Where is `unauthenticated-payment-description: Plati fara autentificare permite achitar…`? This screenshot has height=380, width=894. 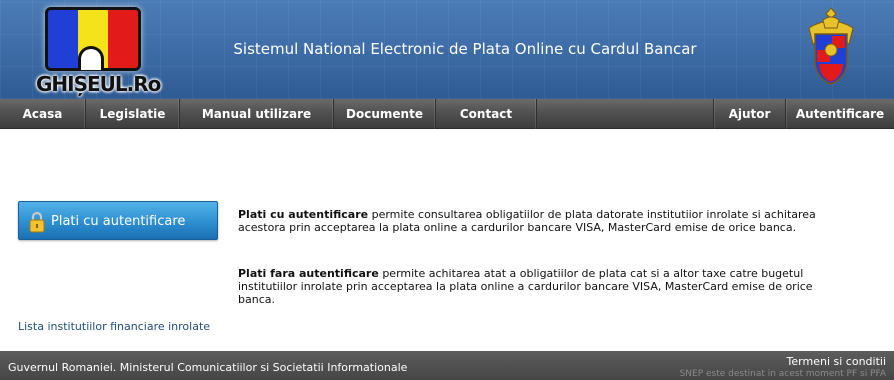
unauthenticated-payment-description: Plati fara autentificare permite achitar… is located at coordinates (543, 286).